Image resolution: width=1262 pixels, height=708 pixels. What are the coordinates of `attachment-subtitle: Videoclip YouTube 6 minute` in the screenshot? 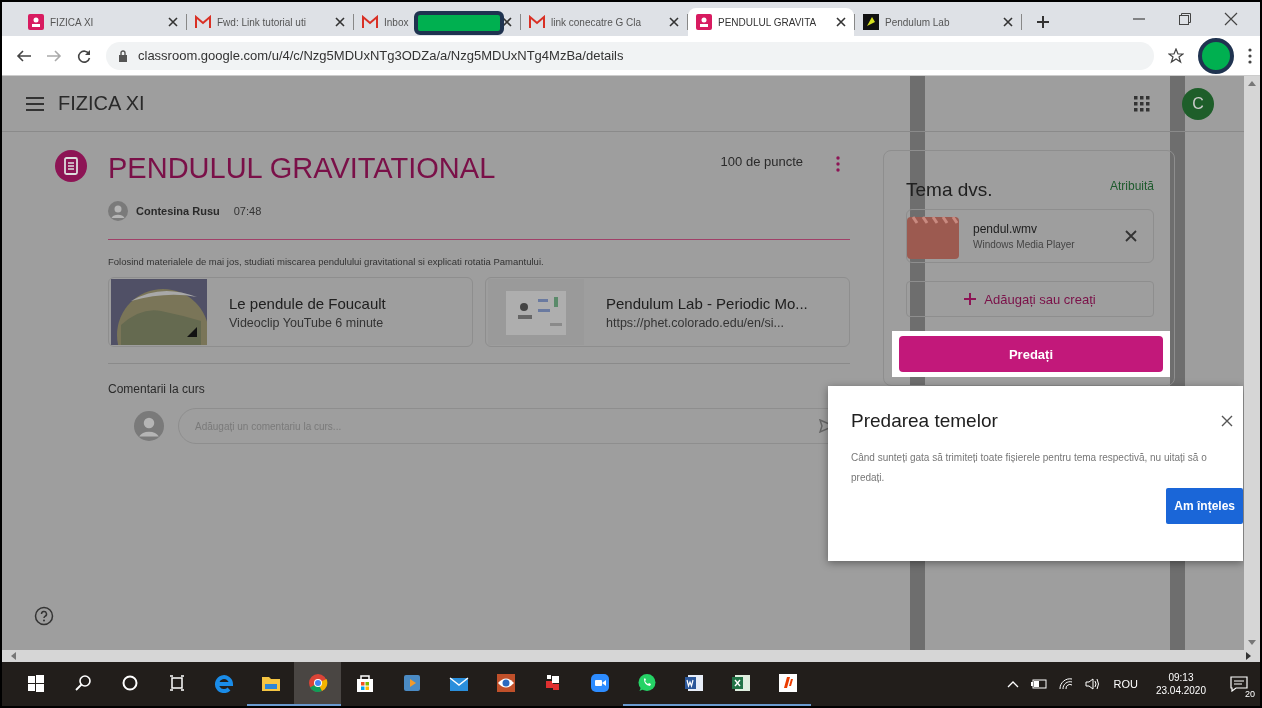 It's located at (307, 322).